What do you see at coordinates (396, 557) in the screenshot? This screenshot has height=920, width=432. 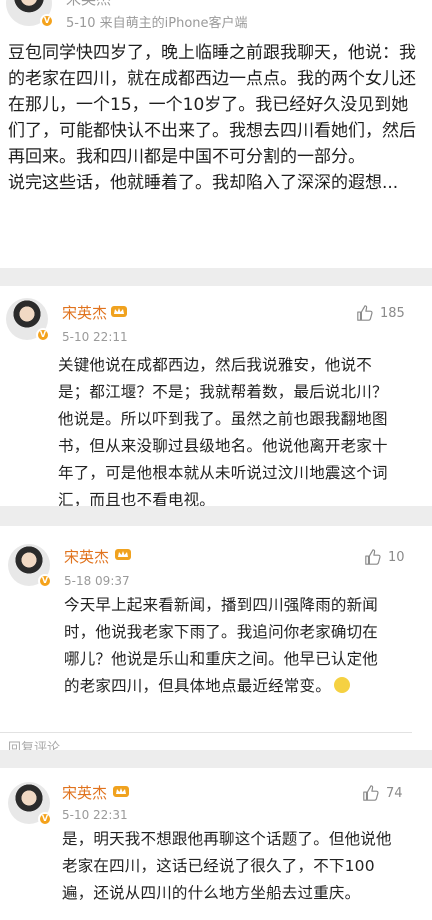 I see `like-count: 10` at bounding box center [396, 557].